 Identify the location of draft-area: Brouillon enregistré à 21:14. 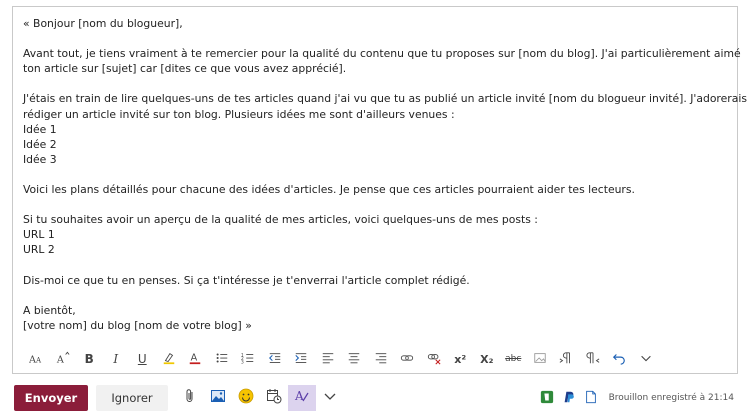
(638, 398).